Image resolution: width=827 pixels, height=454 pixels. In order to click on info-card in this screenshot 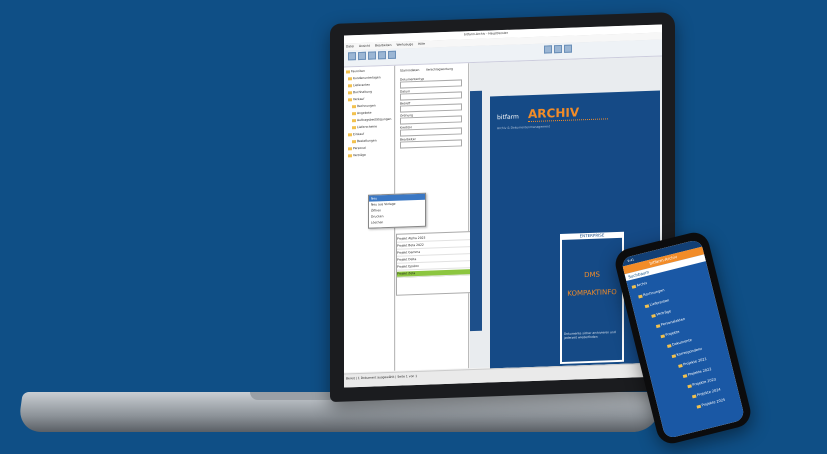, I will do `click(592, 299)`.